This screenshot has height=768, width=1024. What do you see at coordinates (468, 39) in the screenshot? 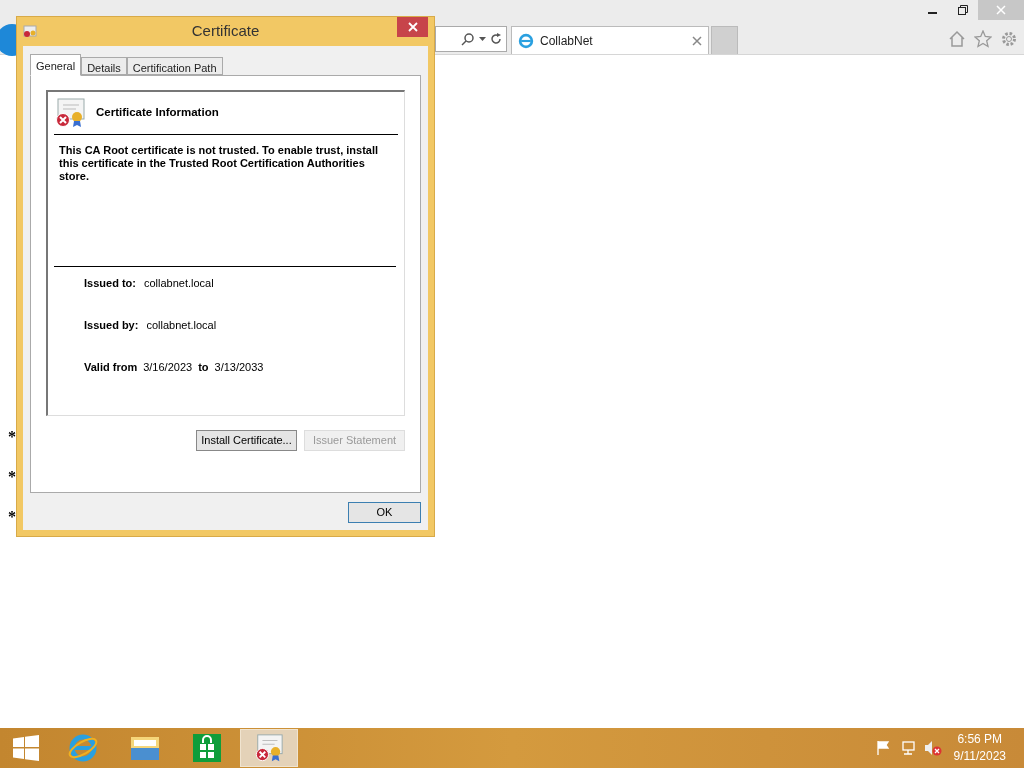
I see `search-icon` at bounding box center [468, 39].